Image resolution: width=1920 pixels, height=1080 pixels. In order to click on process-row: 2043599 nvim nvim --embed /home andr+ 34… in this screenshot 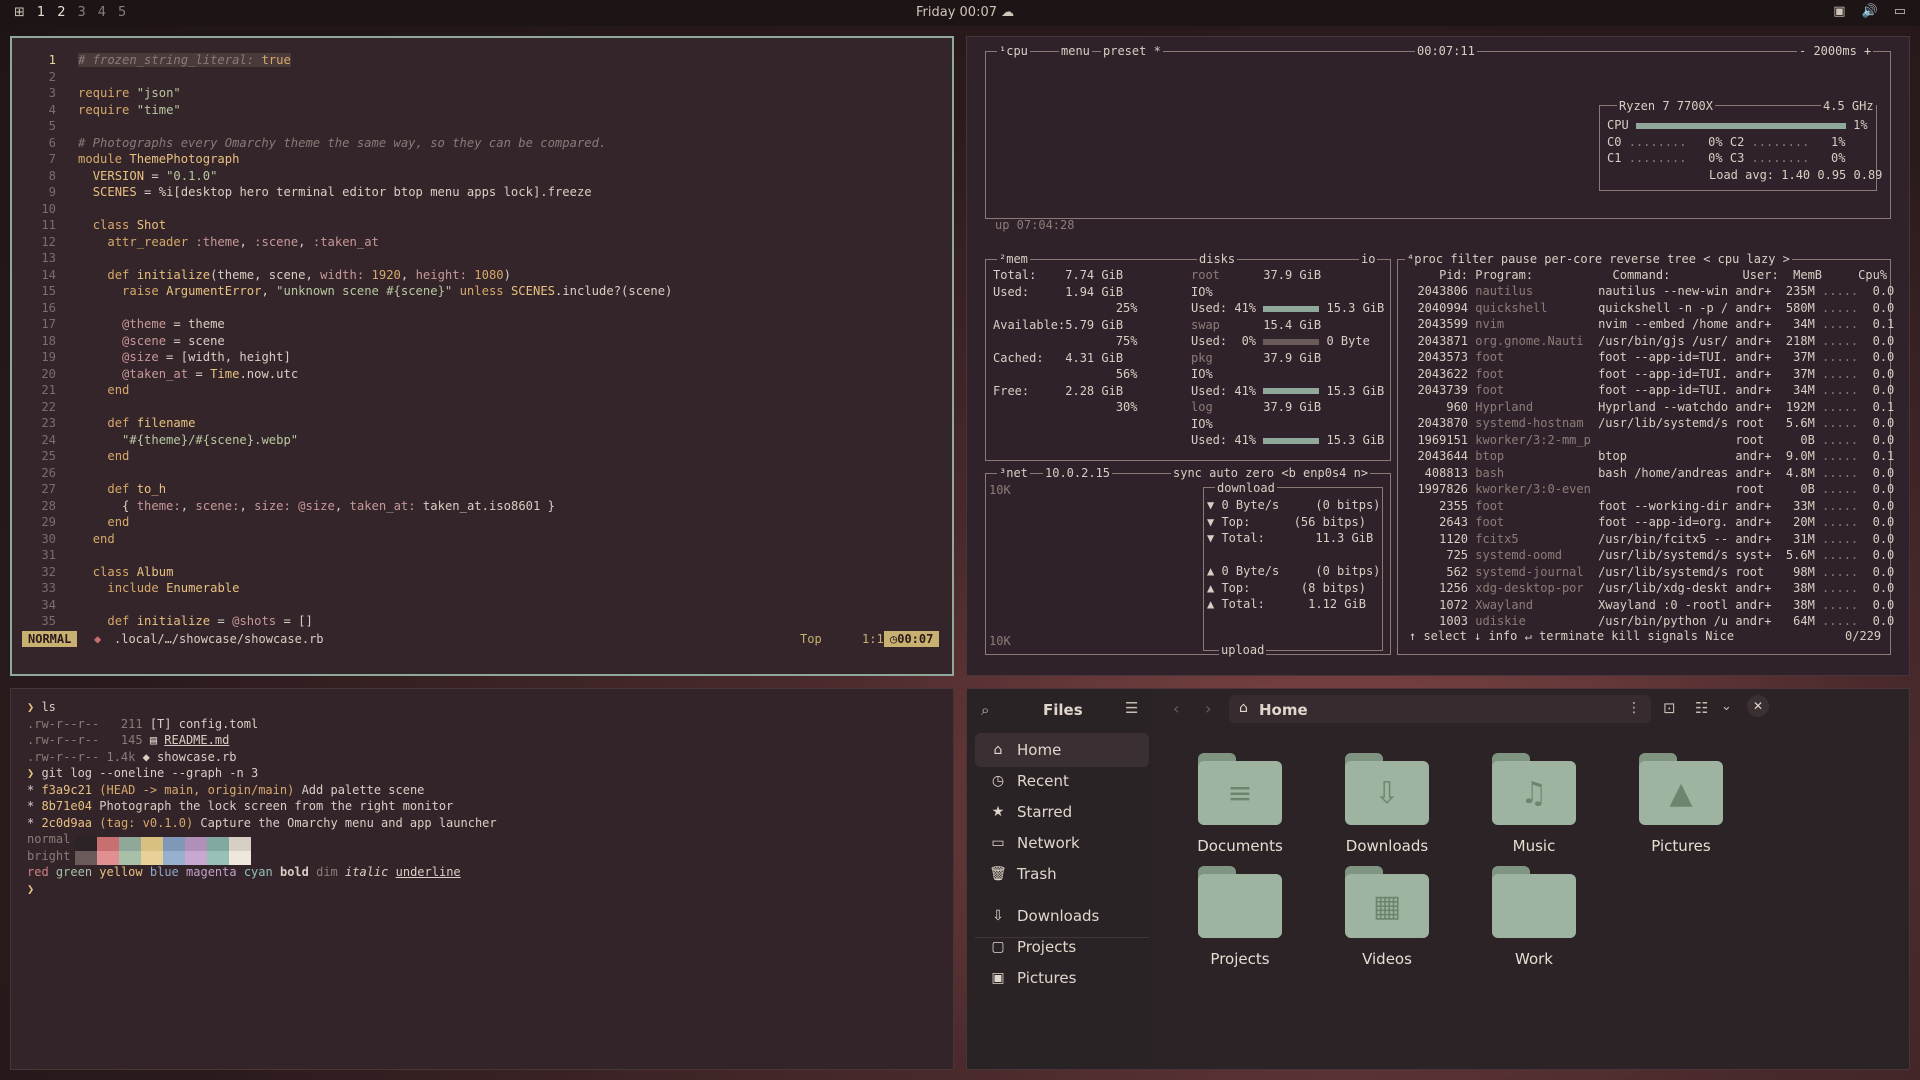, I will do `click(1648, 324)`.